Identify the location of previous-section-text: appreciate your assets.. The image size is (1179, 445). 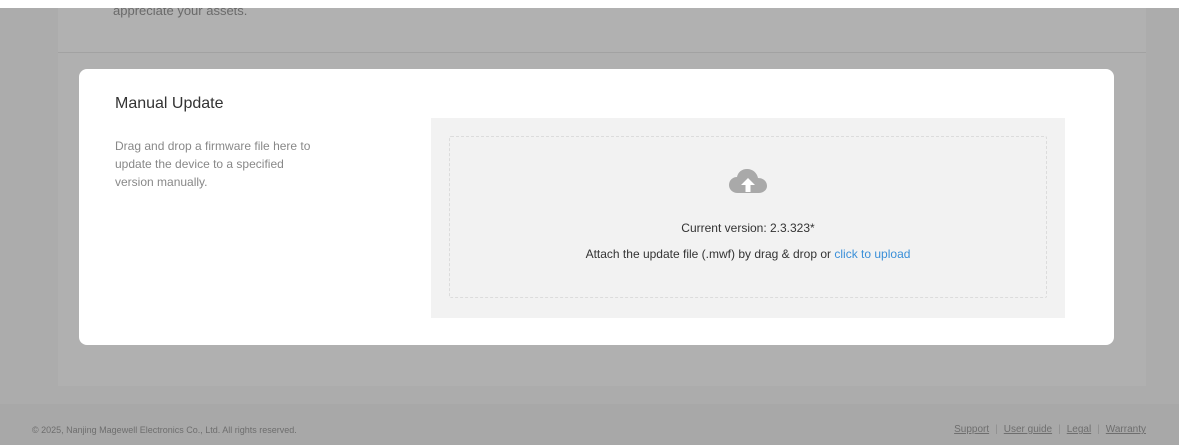
(180, 13).